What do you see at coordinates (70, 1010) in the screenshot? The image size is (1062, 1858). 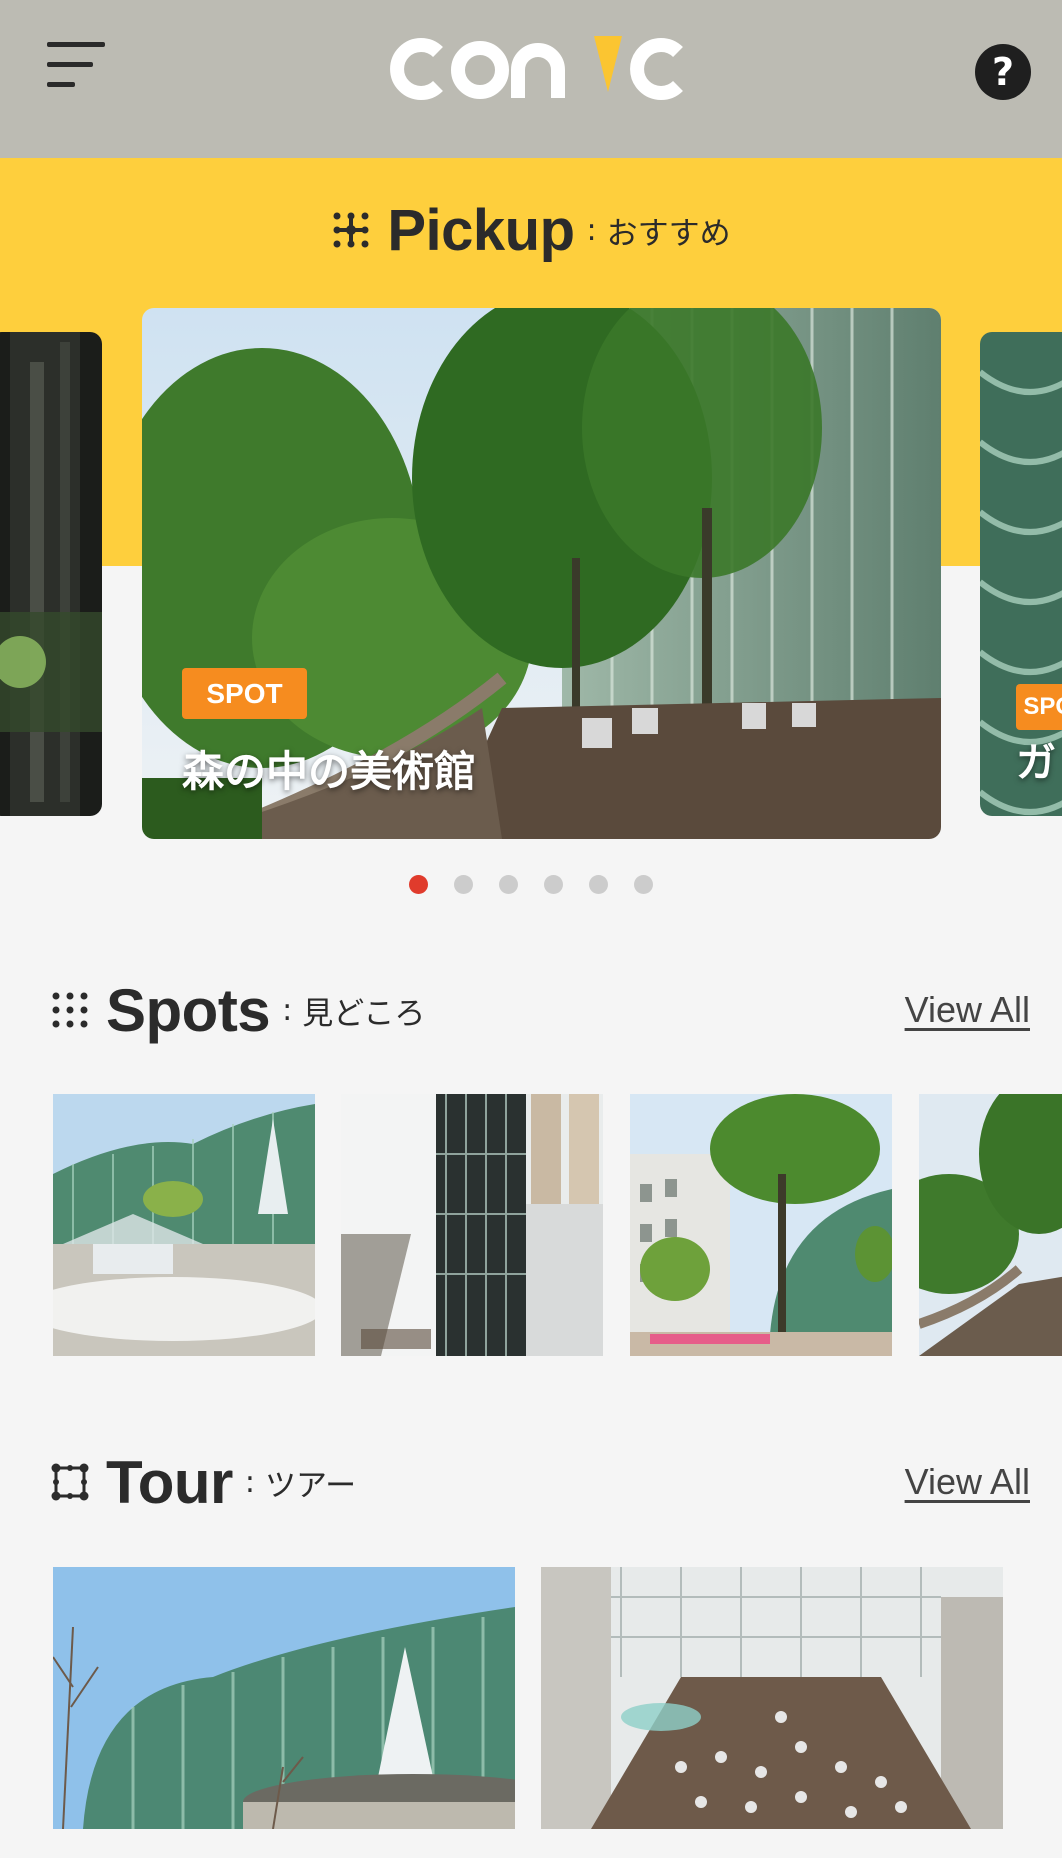 I see `dot-grid-icon` at bounding box center [70, 1010].